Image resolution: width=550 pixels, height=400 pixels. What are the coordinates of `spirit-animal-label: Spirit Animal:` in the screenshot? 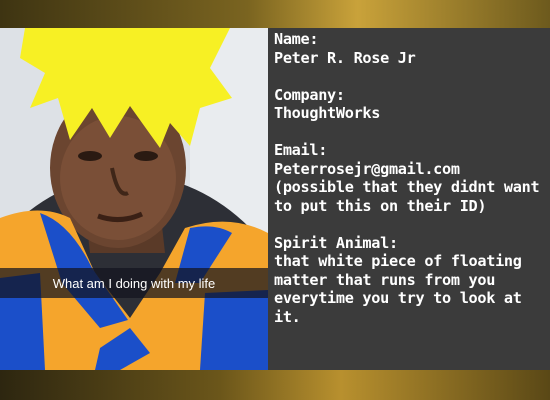 It's located at (336, 242).